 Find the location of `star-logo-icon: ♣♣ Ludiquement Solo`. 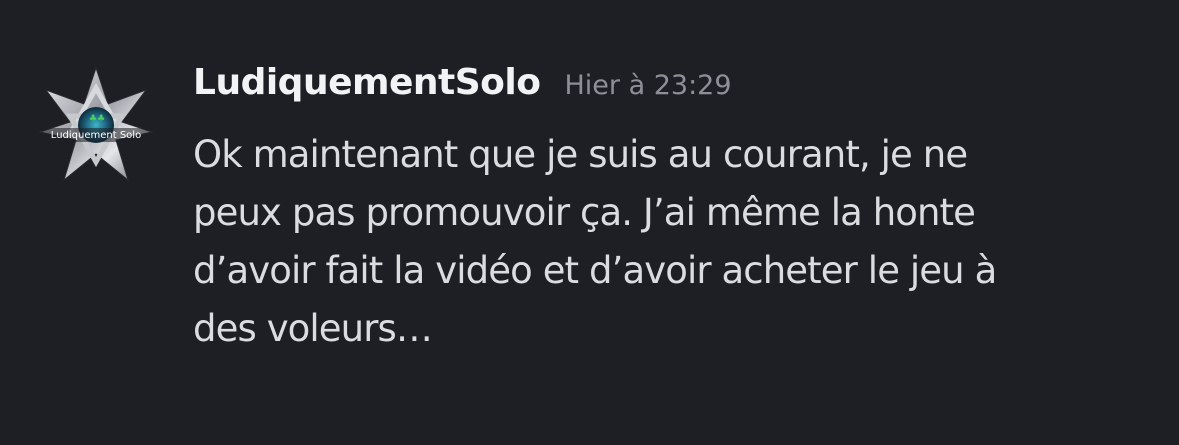

star-logo-icon: ♣♣ Ludiquement Solo is located at coordinates (96, 124).